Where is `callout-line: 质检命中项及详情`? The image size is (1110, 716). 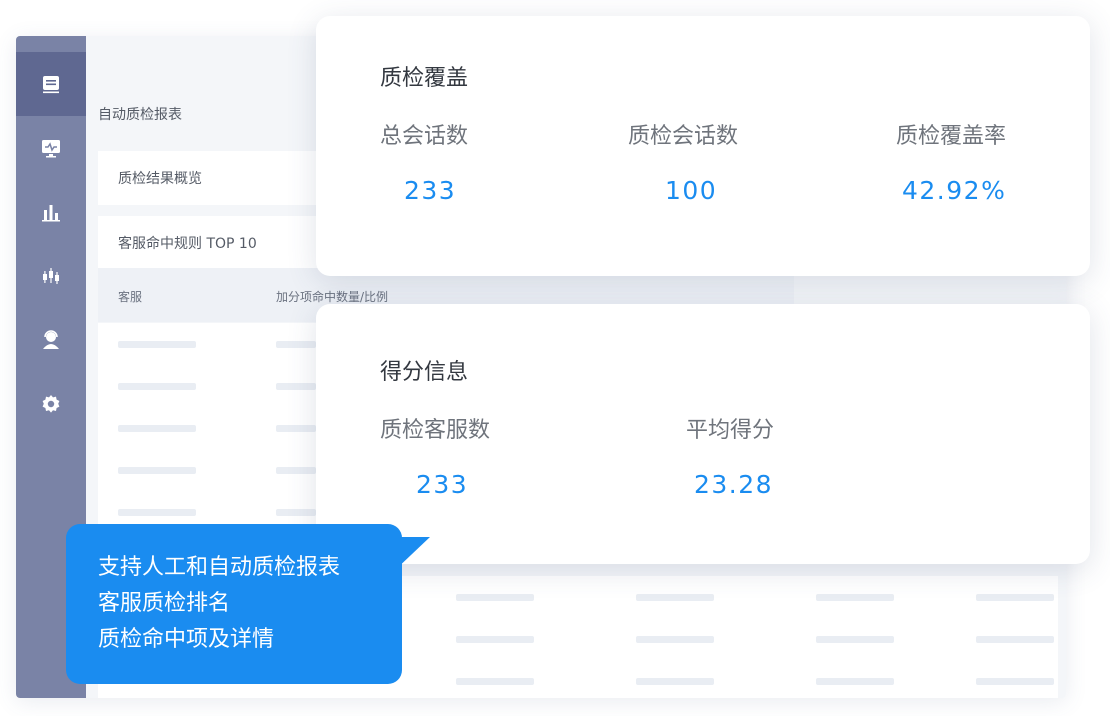
callout-line: 质检命中项及详情 is located at coordinates (186, 639).